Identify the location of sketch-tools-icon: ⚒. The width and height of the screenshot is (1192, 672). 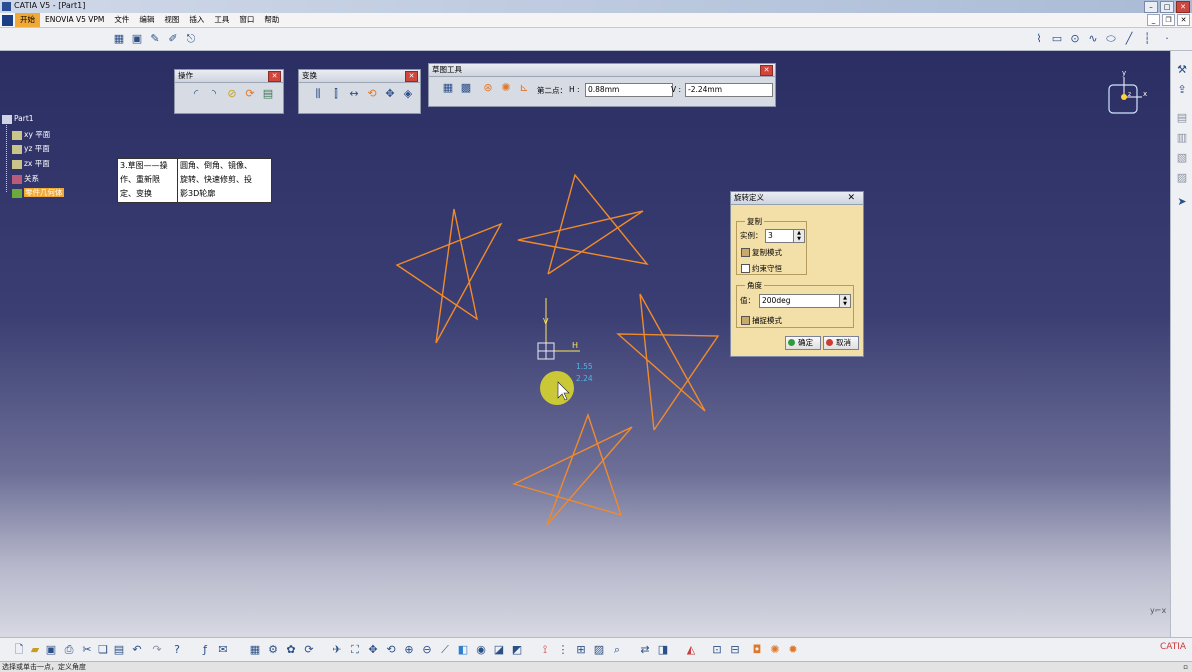
(1182, 70).